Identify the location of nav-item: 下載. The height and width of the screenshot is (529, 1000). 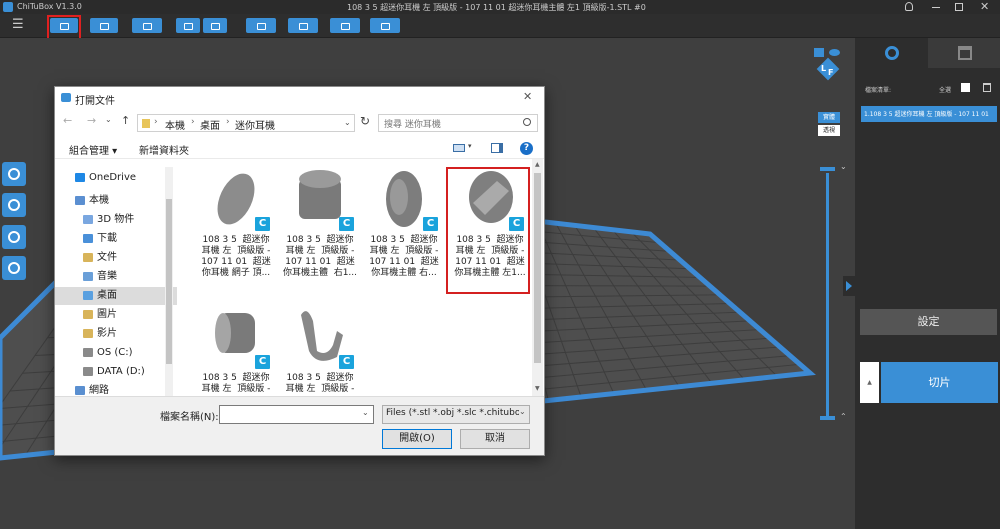
(116, 239).